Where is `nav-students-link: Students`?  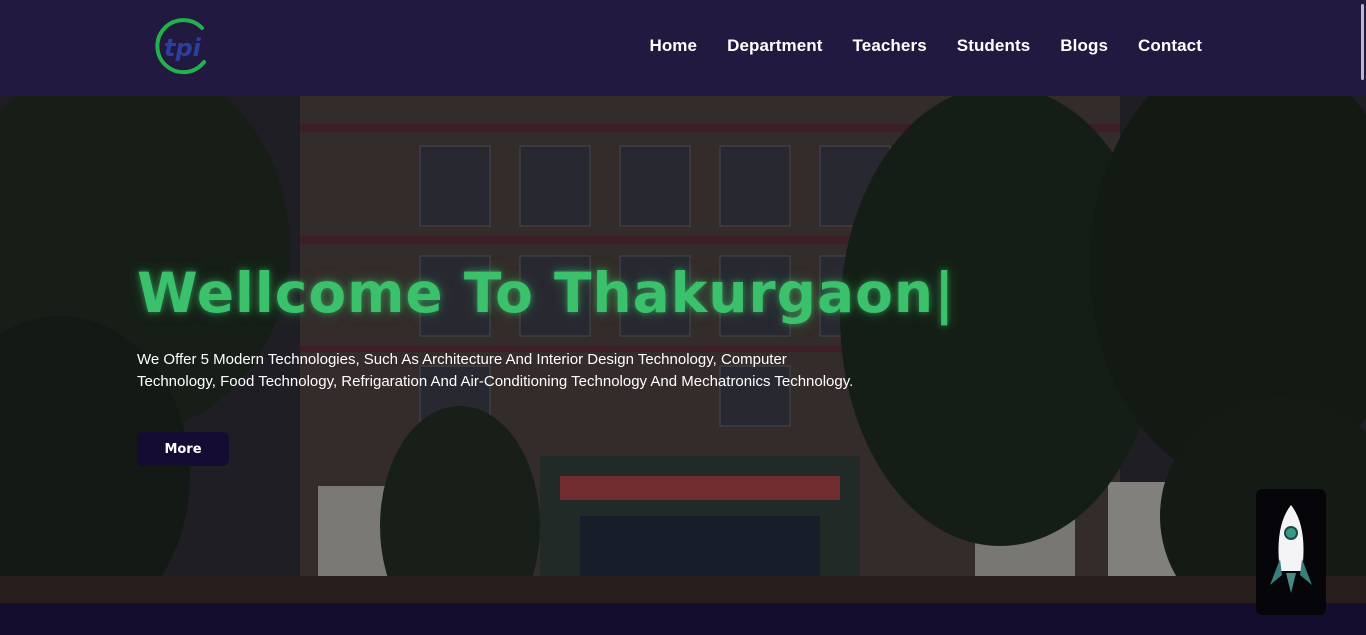
nav-students-link: Students is located at coordinates (994, 46).